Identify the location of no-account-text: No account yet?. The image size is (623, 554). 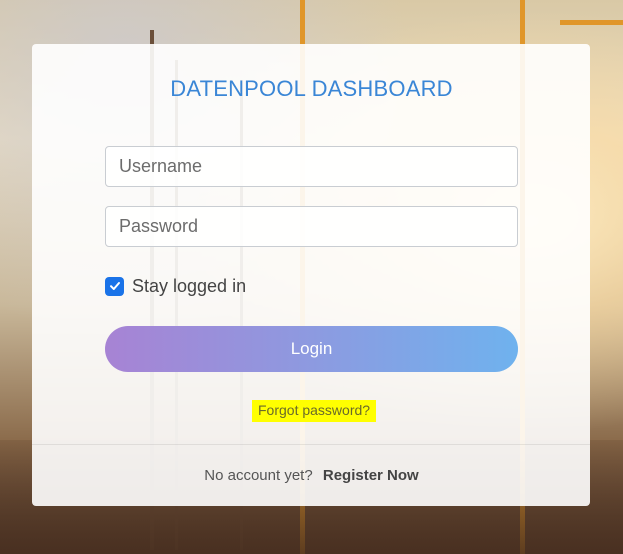
(258, 475).